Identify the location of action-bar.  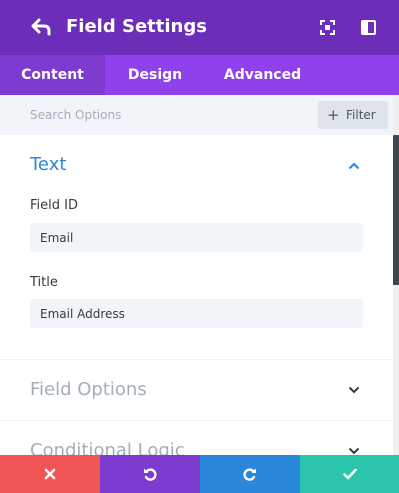
(199, 474).